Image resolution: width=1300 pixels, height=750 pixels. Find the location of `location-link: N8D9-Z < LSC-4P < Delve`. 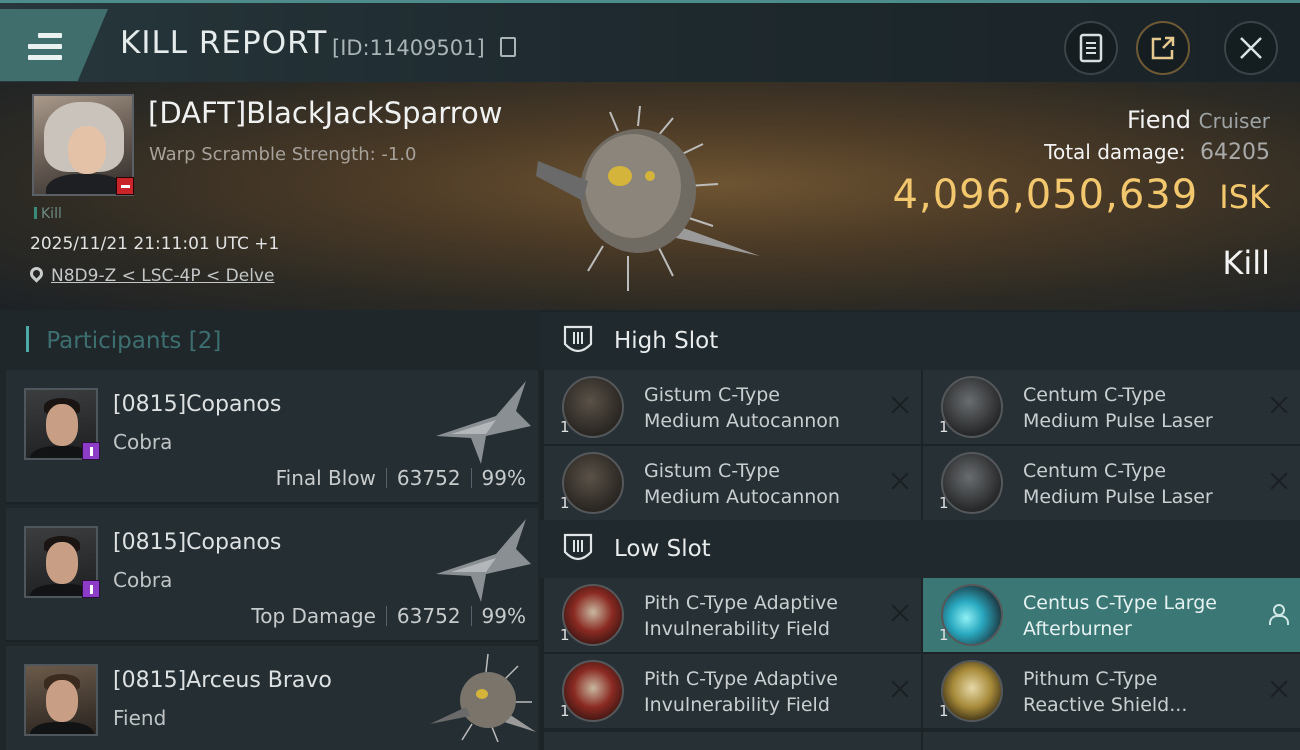

location-link: N8D9-Z < LSC-4P < Delve is located at coordinates (162, 276).